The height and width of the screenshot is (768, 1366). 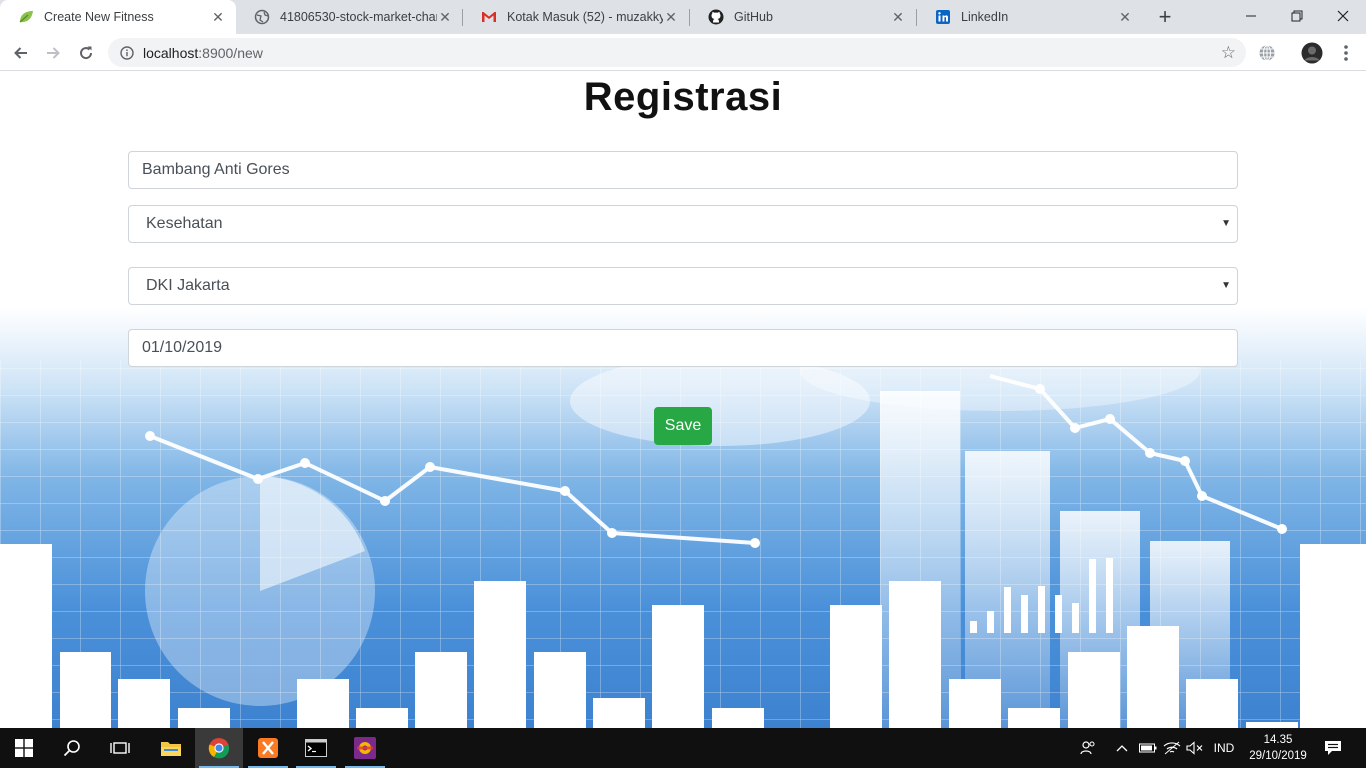 What do you see at coordinates (585, 17) in the screenshot?
I see `tab-label: Kotak Masuk (52) - muzakky1s` at bounding box center [585, 17].